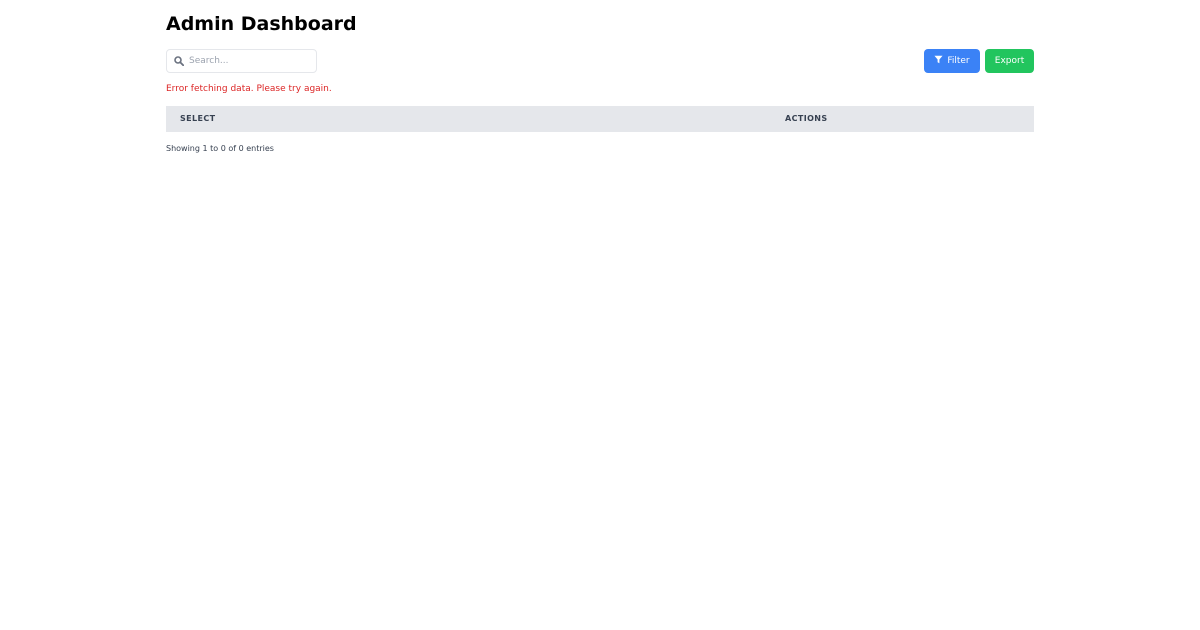 The height and width of the screenshot is (630, 1200). What do you see at coordinates (600, 61) in the screenshot?
I see `toolbar: Filter Export` at bounding box center [600, 61].